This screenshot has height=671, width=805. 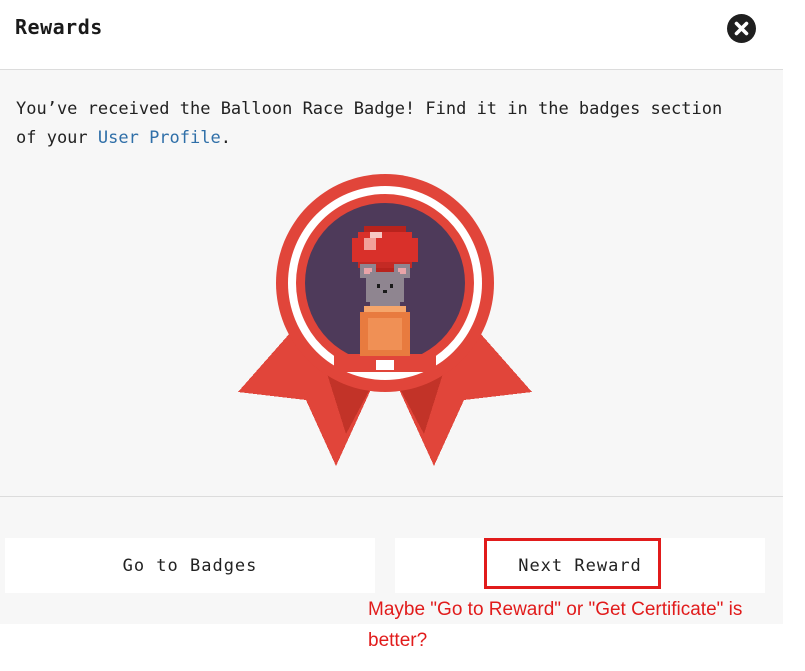 I want to click on modal-title: Rewards, so click(x=59, y=27).